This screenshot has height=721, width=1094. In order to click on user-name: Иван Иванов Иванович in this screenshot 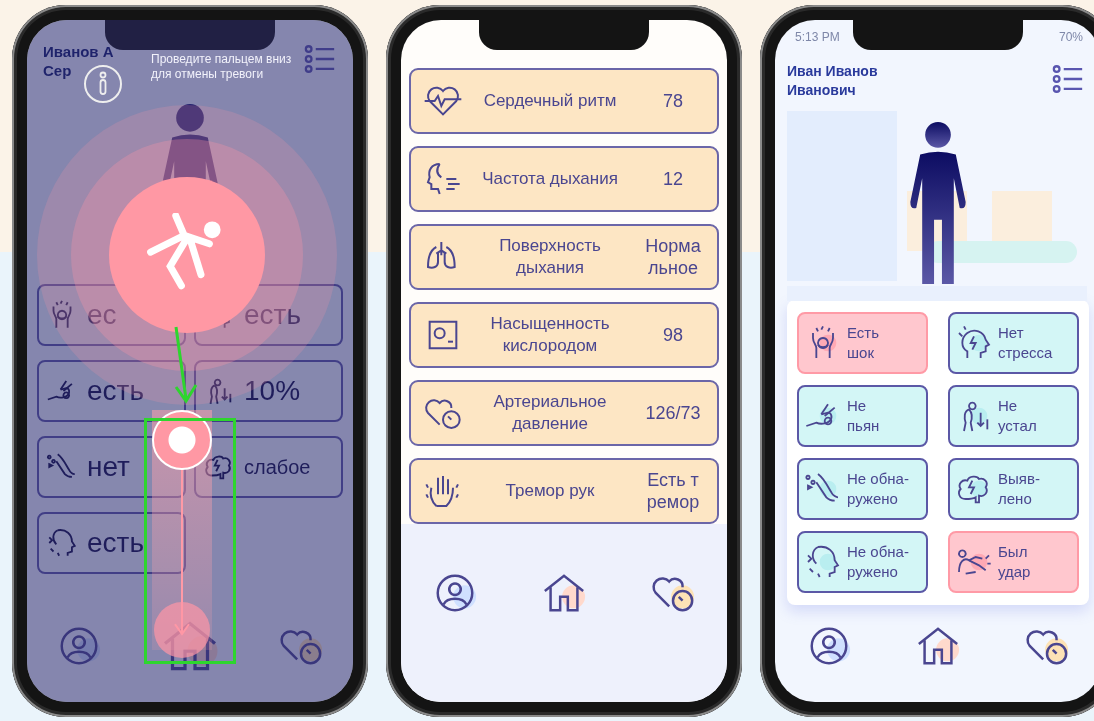, I will do `click(832, 80)`.